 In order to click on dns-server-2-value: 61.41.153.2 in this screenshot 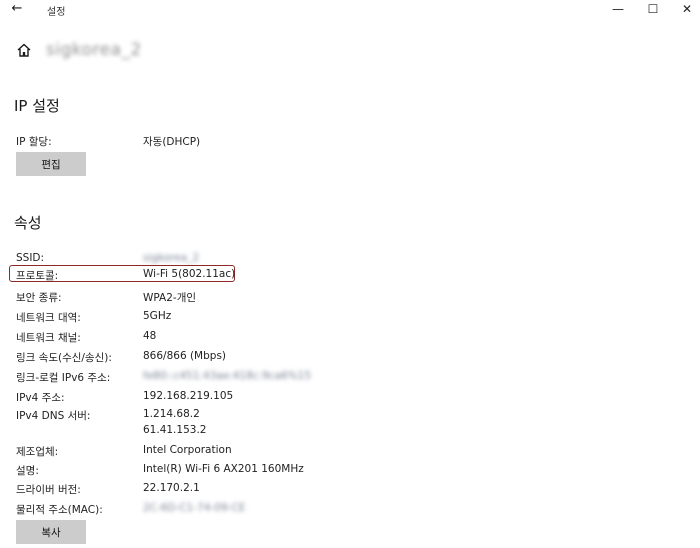, I will do `click(175, 430)`.